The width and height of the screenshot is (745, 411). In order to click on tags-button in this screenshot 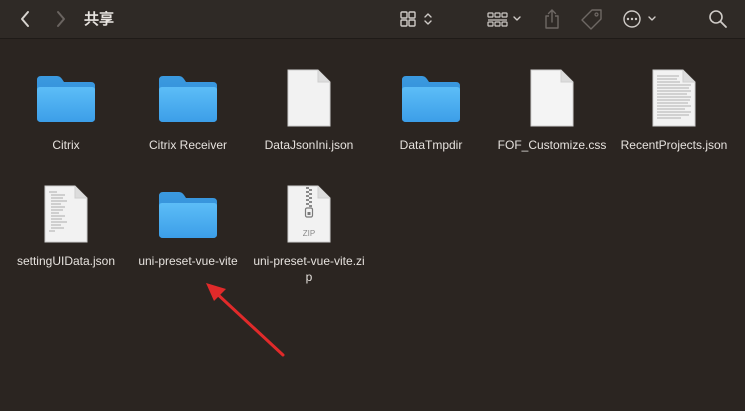, I will do `click(592, 19)`.